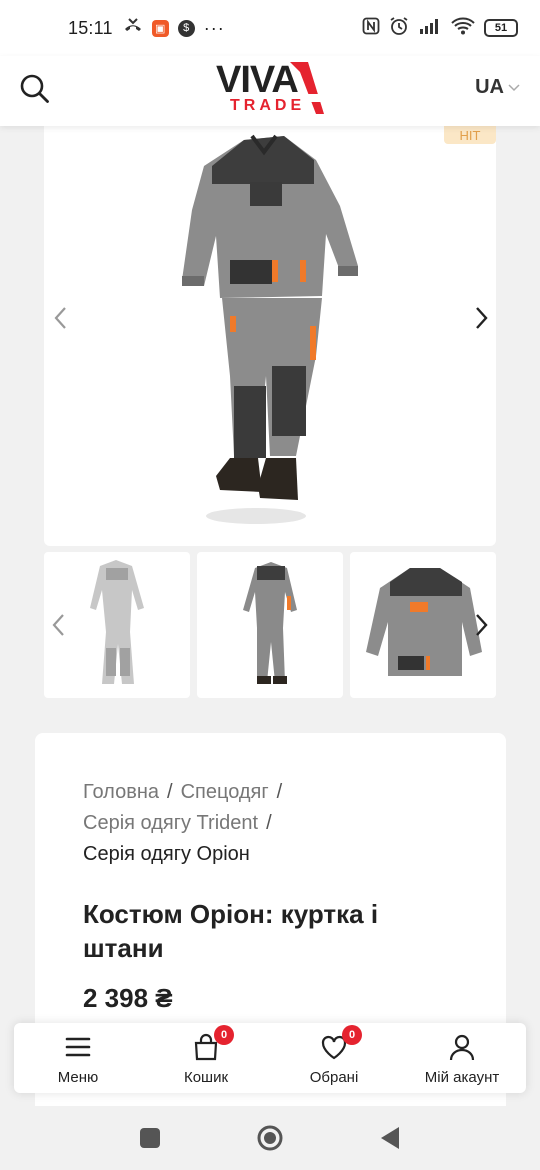 The image size is (540, 1170). I want to click on breadcrumb-home: Головна, so click(121, 792).